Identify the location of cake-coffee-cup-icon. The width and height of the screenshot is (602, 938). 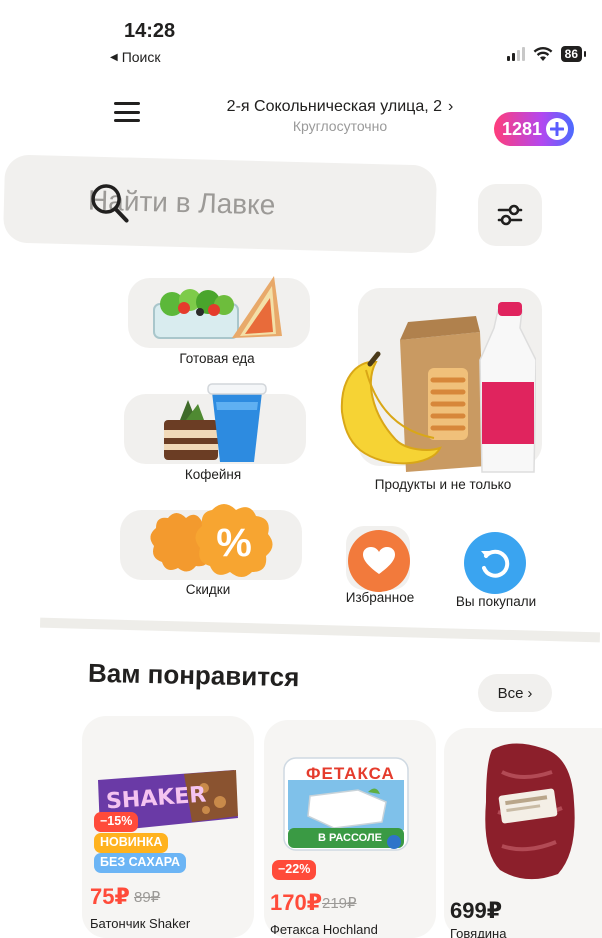
(215, 422).